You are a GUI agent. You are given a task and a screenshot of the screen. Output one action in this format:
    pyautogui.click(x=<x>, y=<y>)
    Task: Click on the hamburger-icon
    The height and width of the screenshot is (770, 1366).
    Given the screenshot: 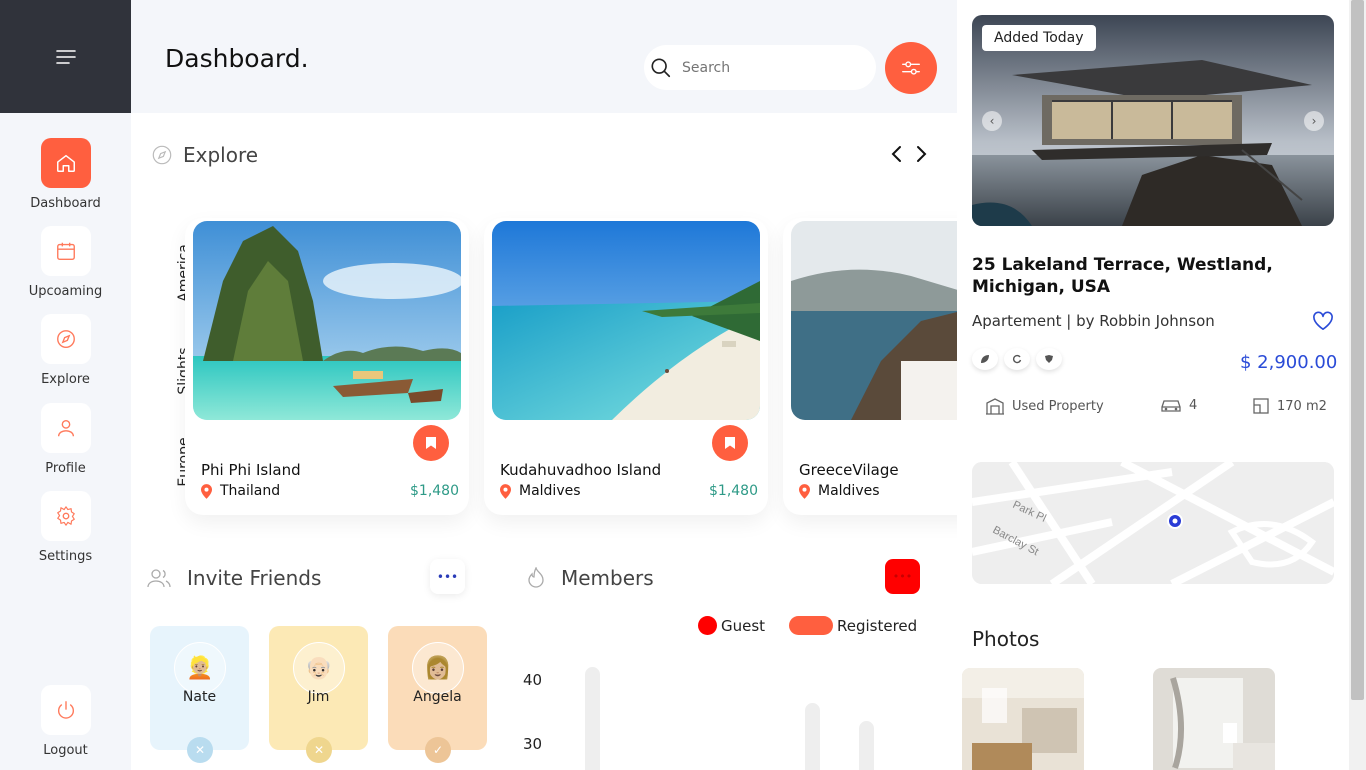 What is the action you would take?
    pyautogui.click(x=65, y=56)
    